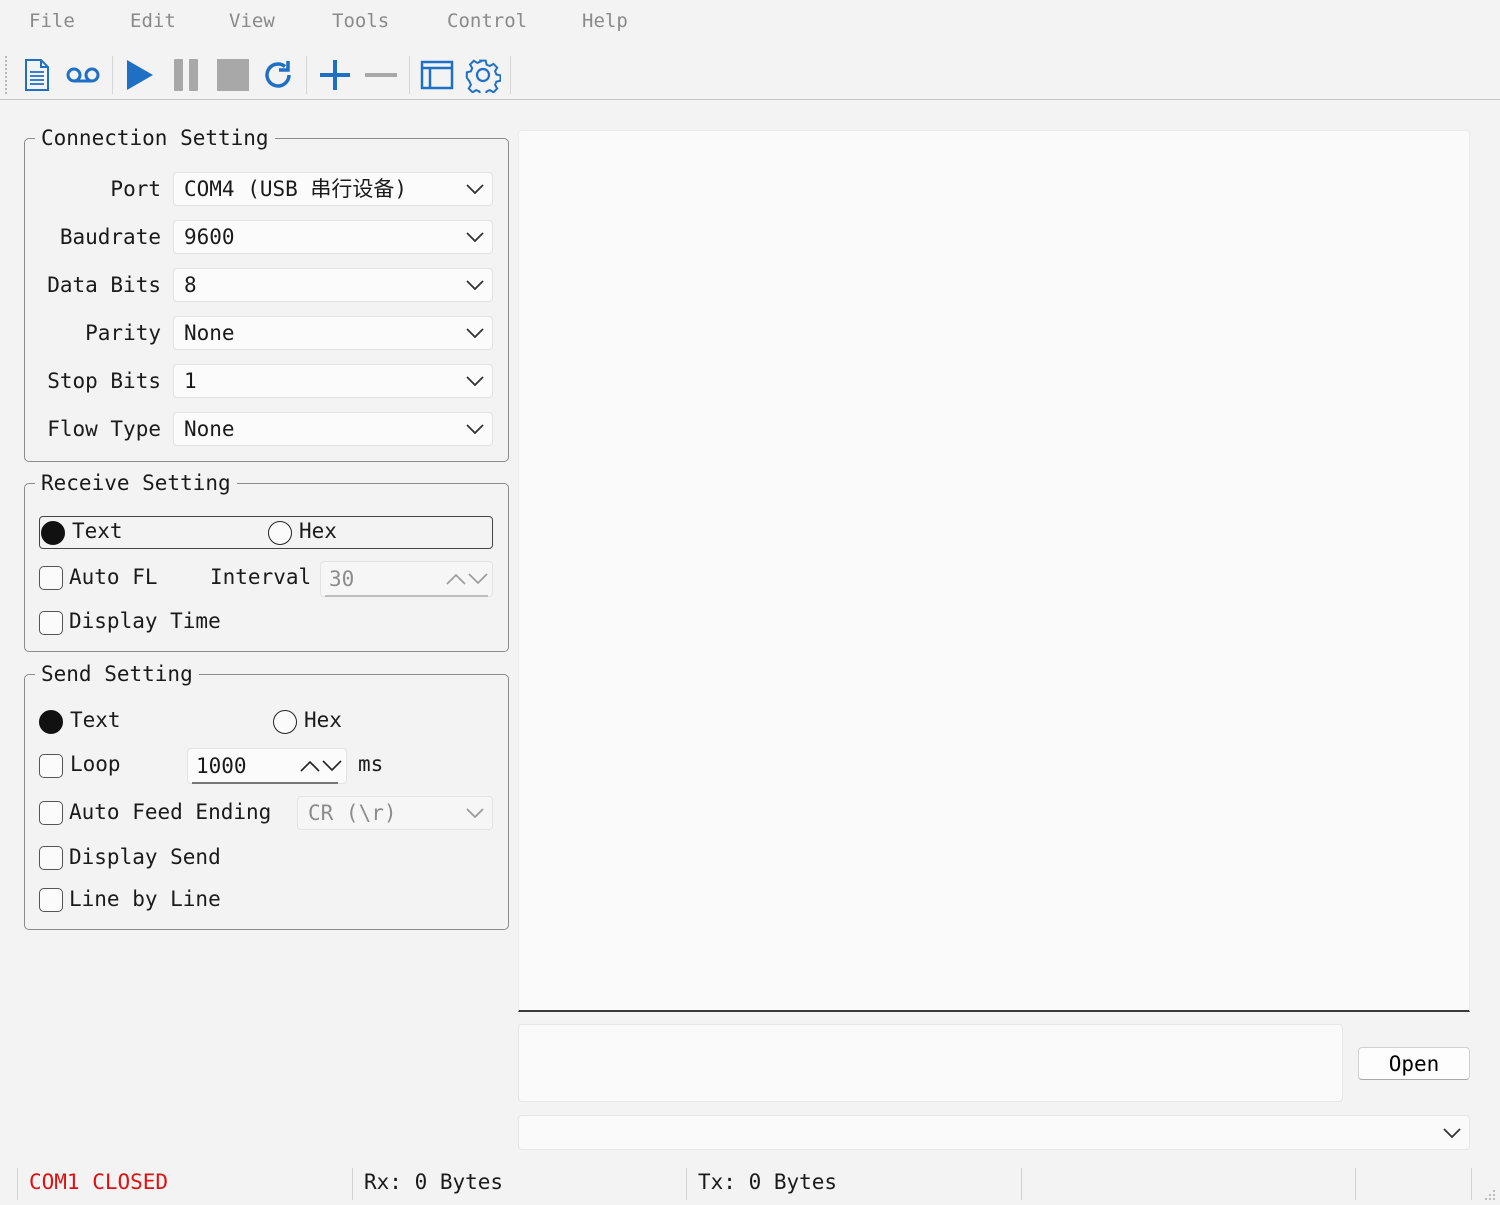  I want to click on connection-setting-title: Connection Setting, so click(155, 138).